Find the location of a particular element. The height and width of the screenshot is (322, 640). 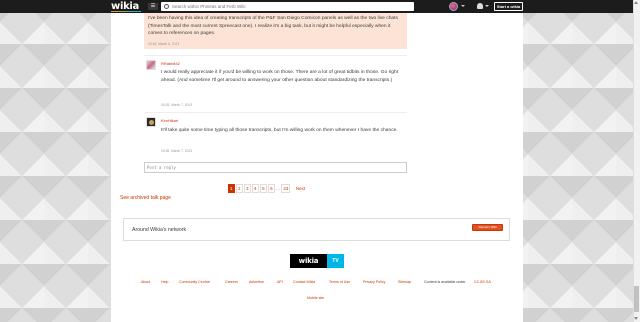

search-icon is located at coordinates (166, 6).